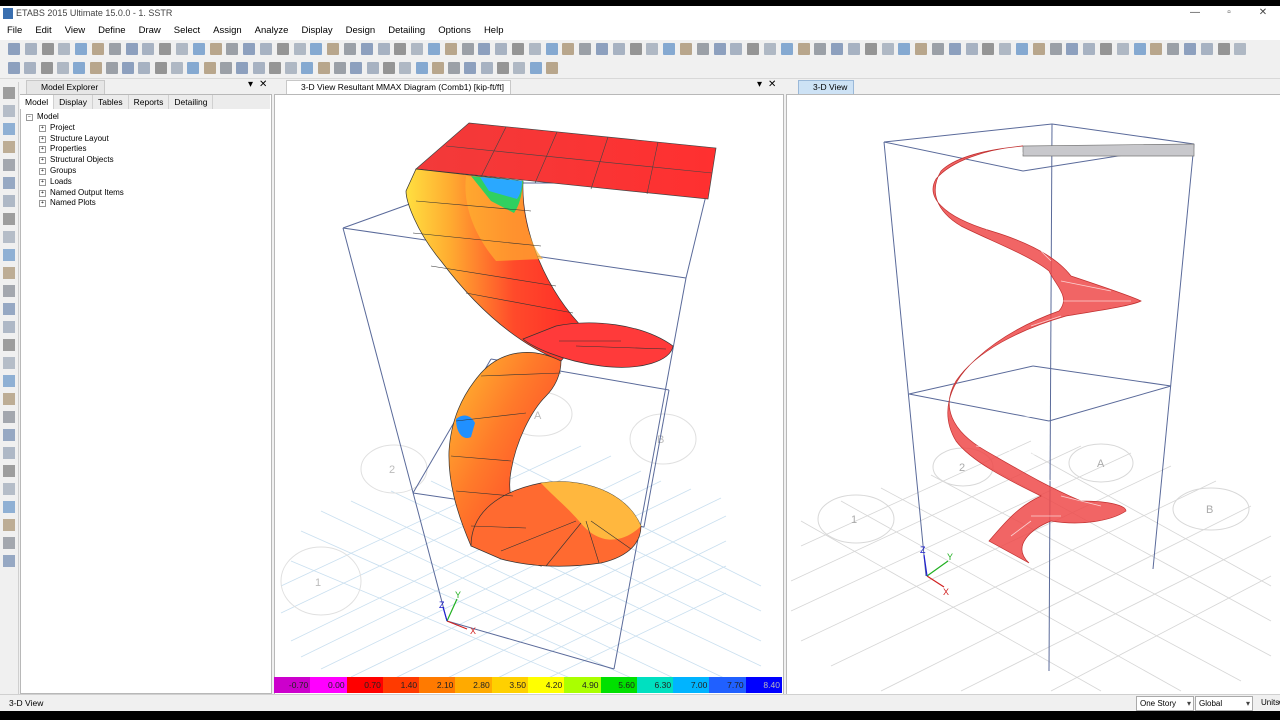 The image size is (1280, 720). Describe the element at coordinates (37, 102) in the screenshot. I see `tab-model: Model` at that location.